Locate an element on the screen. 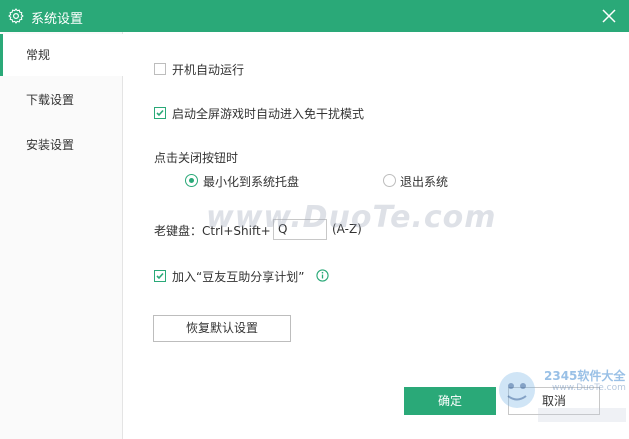 The width and height of the screenshot is (629, 439). fullscreen-game-label: 启动全屏游戏时自动进入免干扰模式 is located at coordinates (268, 114).